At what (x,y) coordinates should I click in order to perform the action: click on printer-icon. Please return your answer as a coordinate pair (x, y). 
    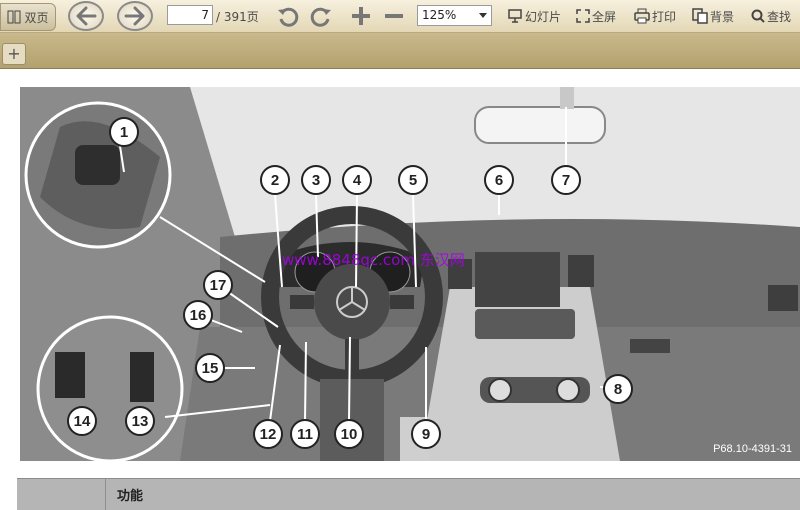
    Looking at the image, I should click on (642, 16).